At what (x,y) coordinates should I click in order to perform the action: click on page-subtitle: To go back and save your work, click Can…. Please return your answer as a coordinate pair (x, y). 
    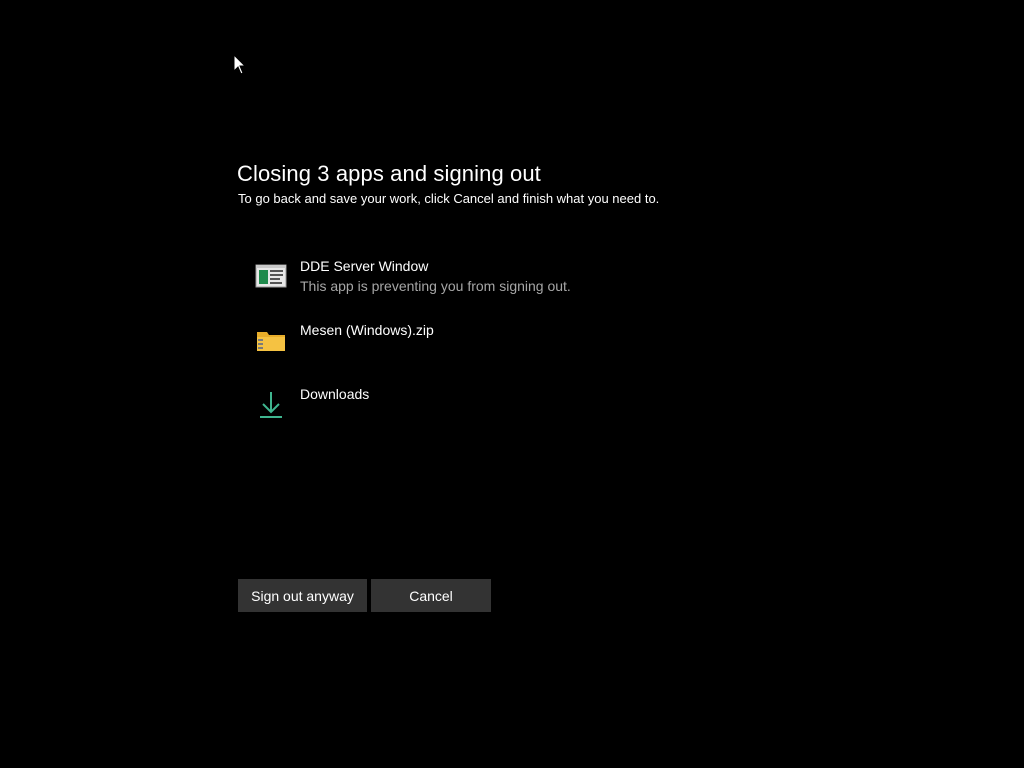
    Looking at the image, I should click on (449, 198).